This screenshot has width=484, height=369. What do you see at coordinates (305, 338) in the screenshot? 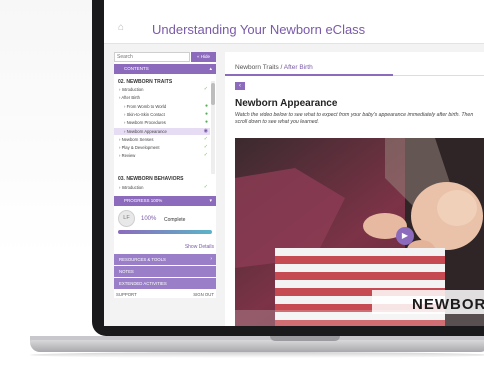
I see `laptop-lip-groove` at bounding box center [305, 338].